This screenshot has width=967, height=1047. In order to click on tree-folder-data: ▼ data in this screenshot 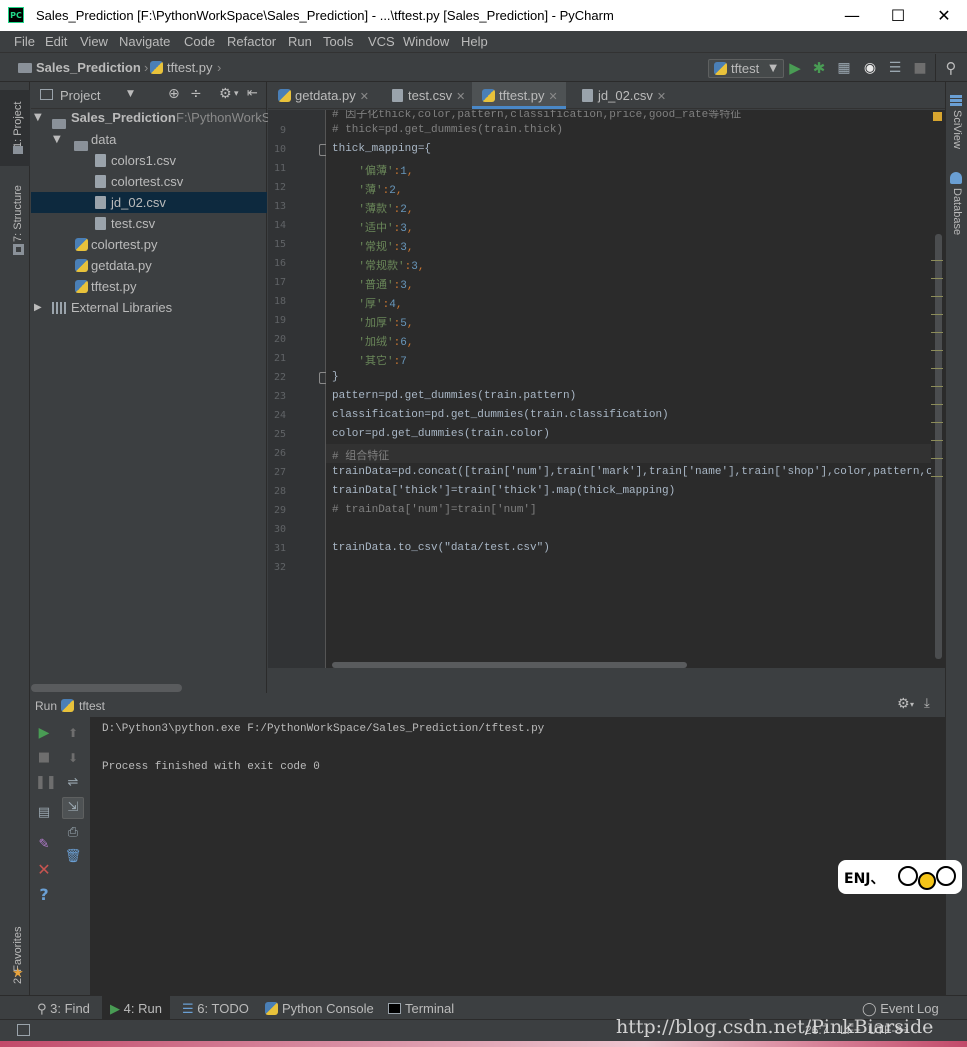, I will do `click(149, 140)`.